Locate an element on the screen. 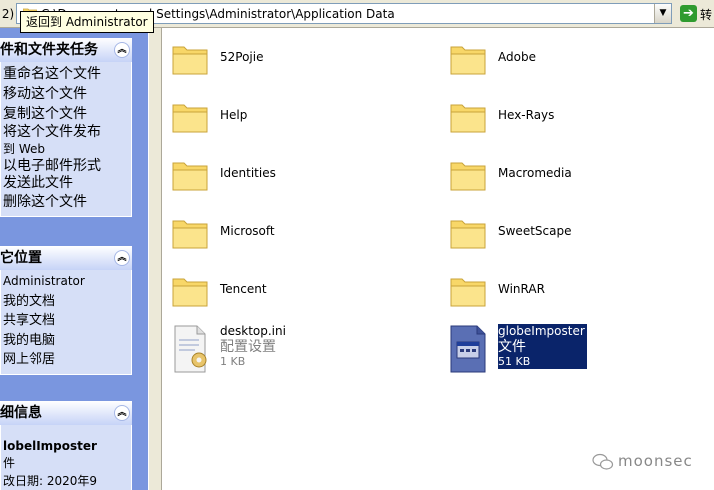 The width and height of the screenshot is (714, 490). ini-settings-icon is located at coordinates (190, 349).